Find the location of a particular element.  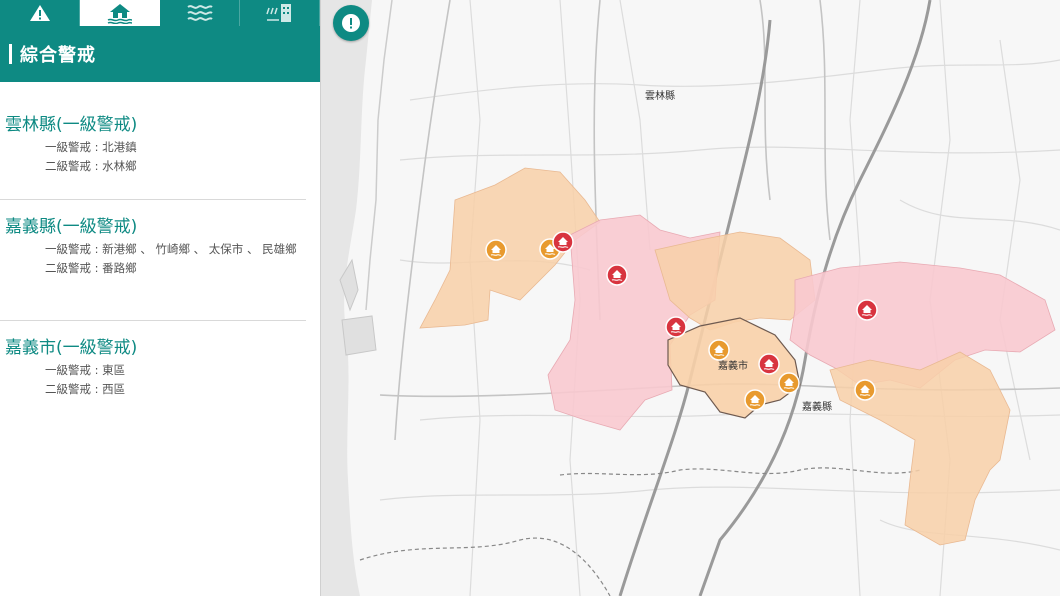

tab-rain-building is located at coordinates (280, 13).